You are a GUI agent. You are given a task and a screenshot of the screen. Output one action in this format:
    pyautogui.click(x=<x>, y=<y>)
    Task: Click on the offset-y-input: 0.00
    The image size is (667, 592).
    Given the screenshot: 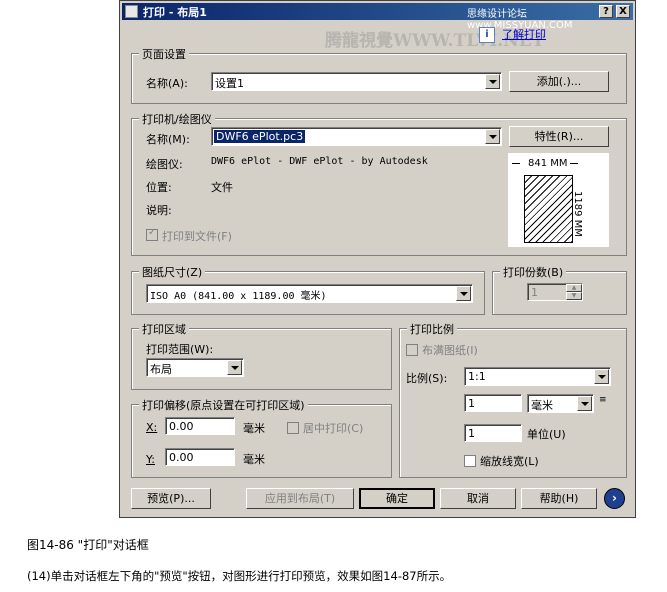 What is the action you would take?
    pyautogui.click(x=200, y=457)
    